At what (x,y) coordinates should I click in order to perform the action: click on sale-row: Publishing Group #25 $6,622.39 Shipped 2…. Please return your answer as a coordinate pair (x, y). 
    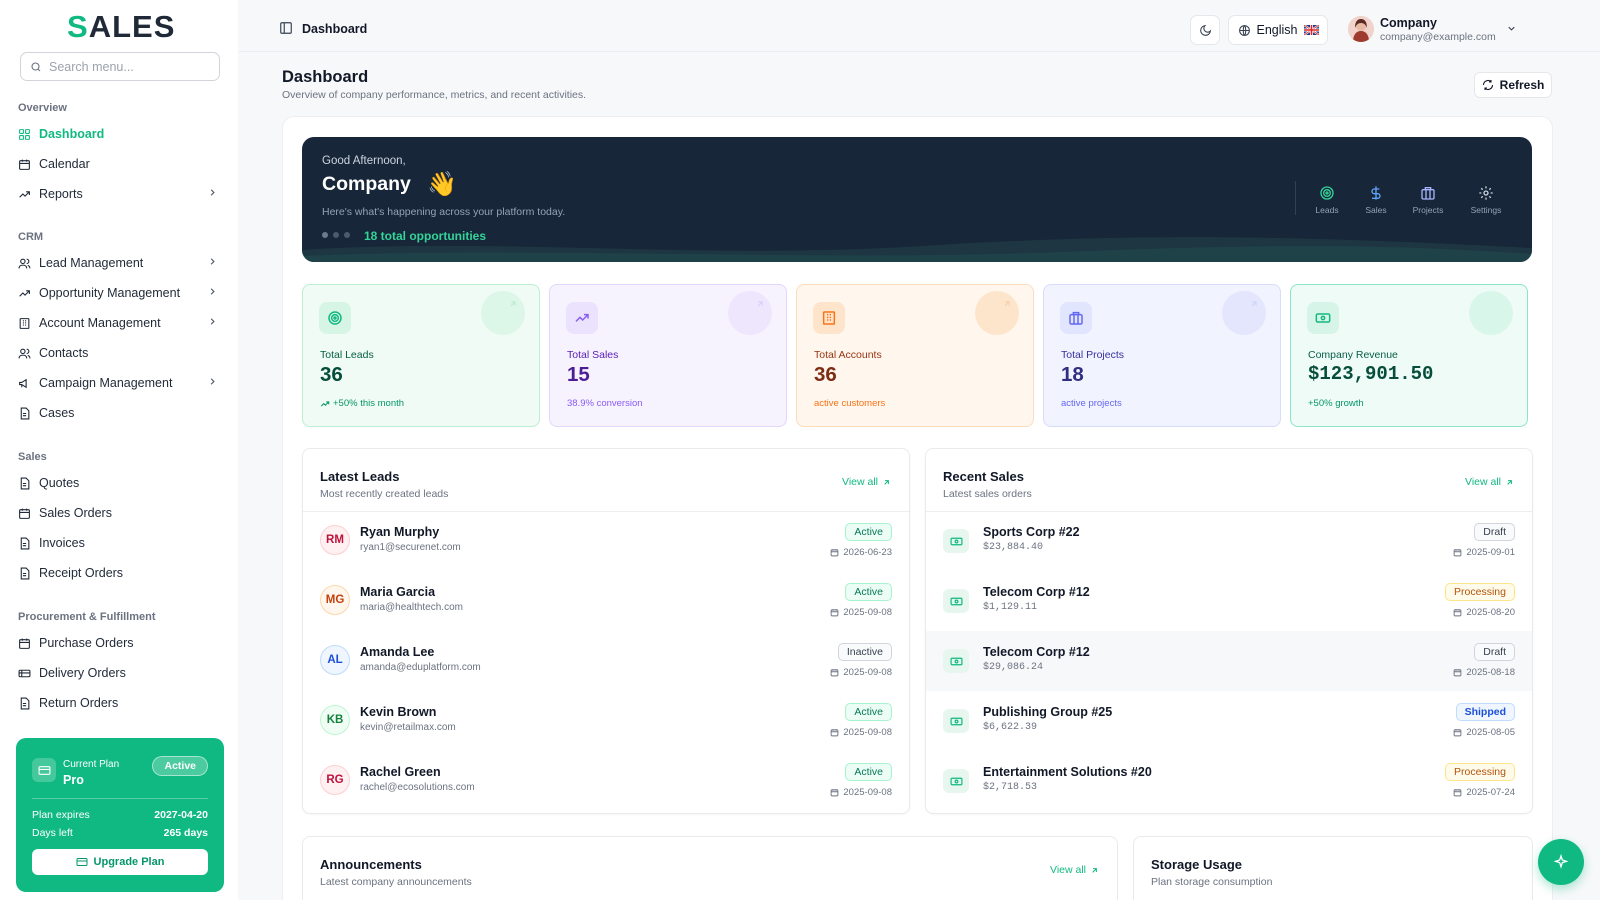
    Looking at the image, I should click on (1229, 721).